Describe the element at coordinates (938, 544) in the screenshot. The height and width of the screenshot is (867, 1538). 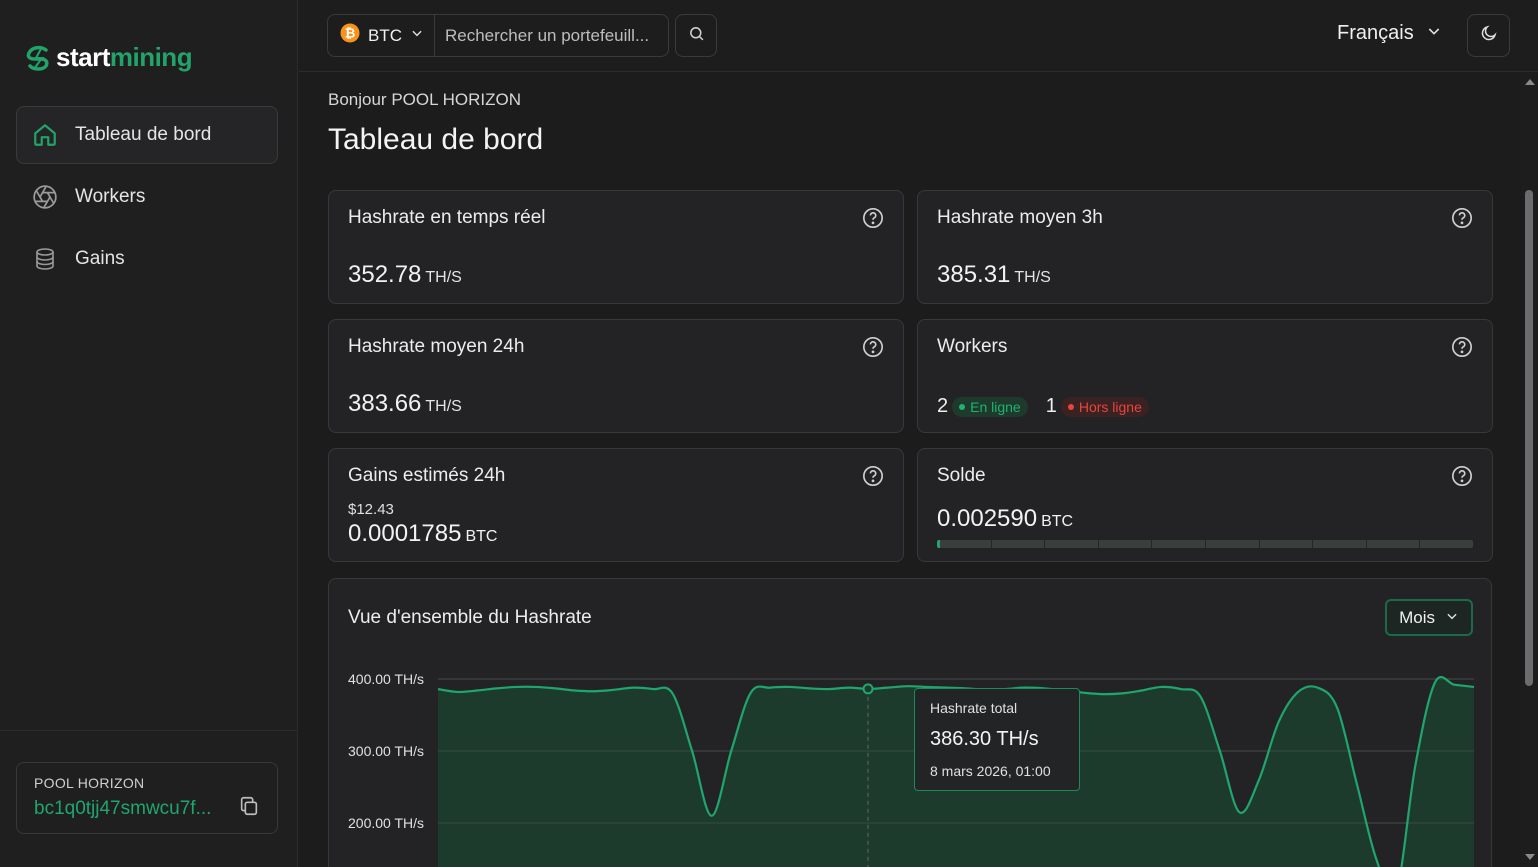
I see `balance-progress-fill` at that location.